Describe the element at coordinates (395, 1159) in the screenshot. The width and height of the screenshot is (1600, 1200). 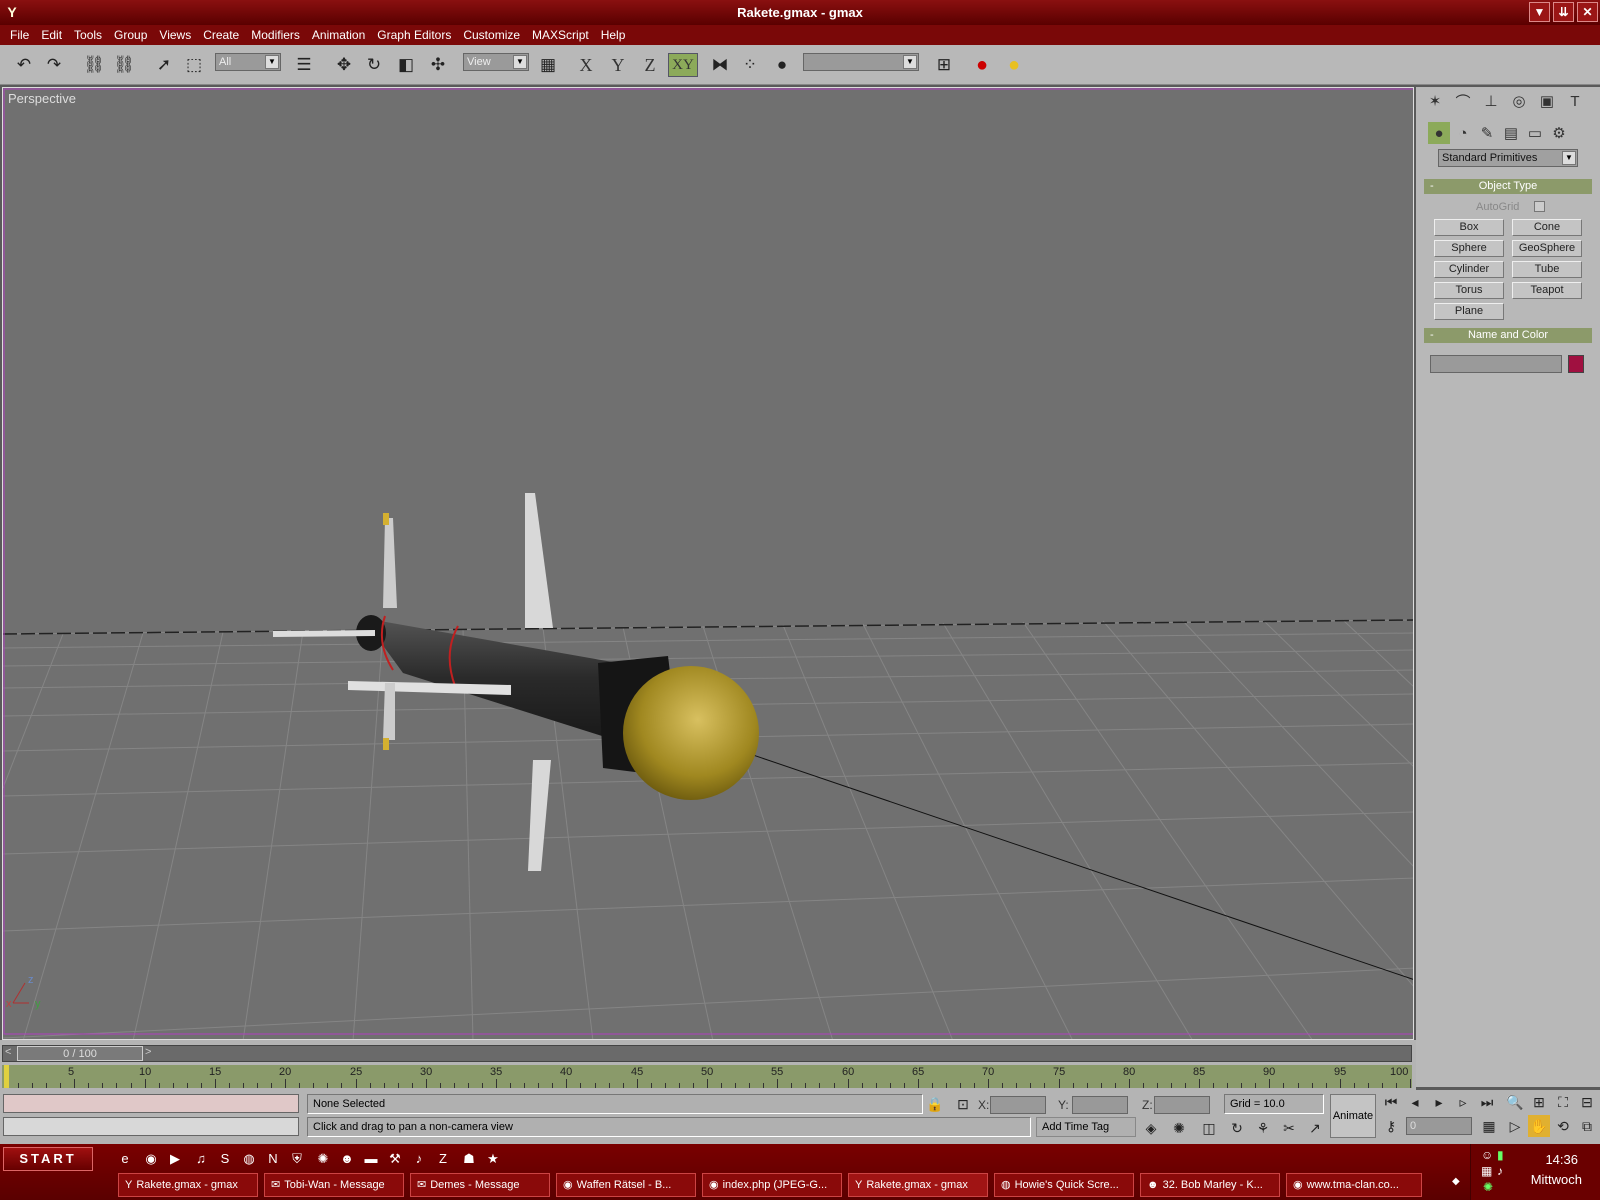
I see `quicklaunch-tool-icon: ⚒` at that location.